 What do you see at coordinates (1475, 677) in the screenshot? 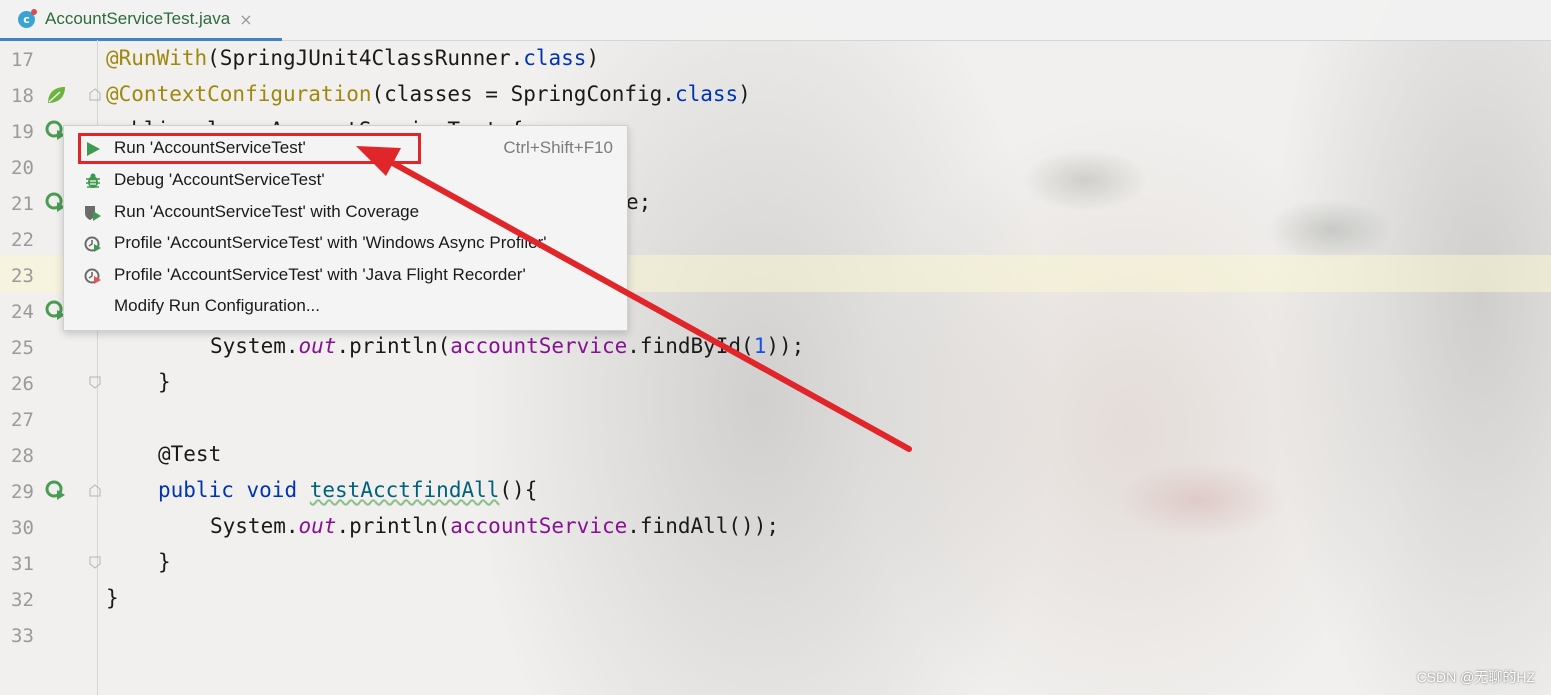
I see `watermark: CSDN @无聊的HZ` at bounding box center [1475, 677].